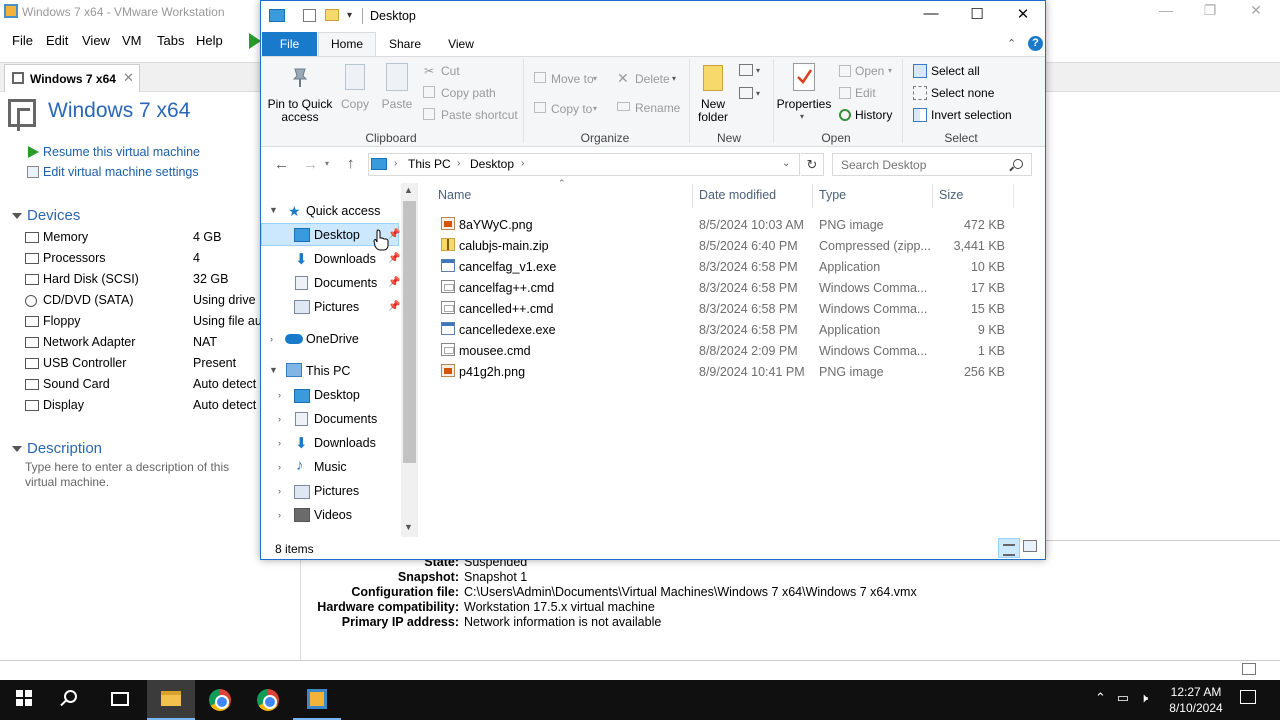  I want to click on menu-tabs: Tabs, so click(170, 40).